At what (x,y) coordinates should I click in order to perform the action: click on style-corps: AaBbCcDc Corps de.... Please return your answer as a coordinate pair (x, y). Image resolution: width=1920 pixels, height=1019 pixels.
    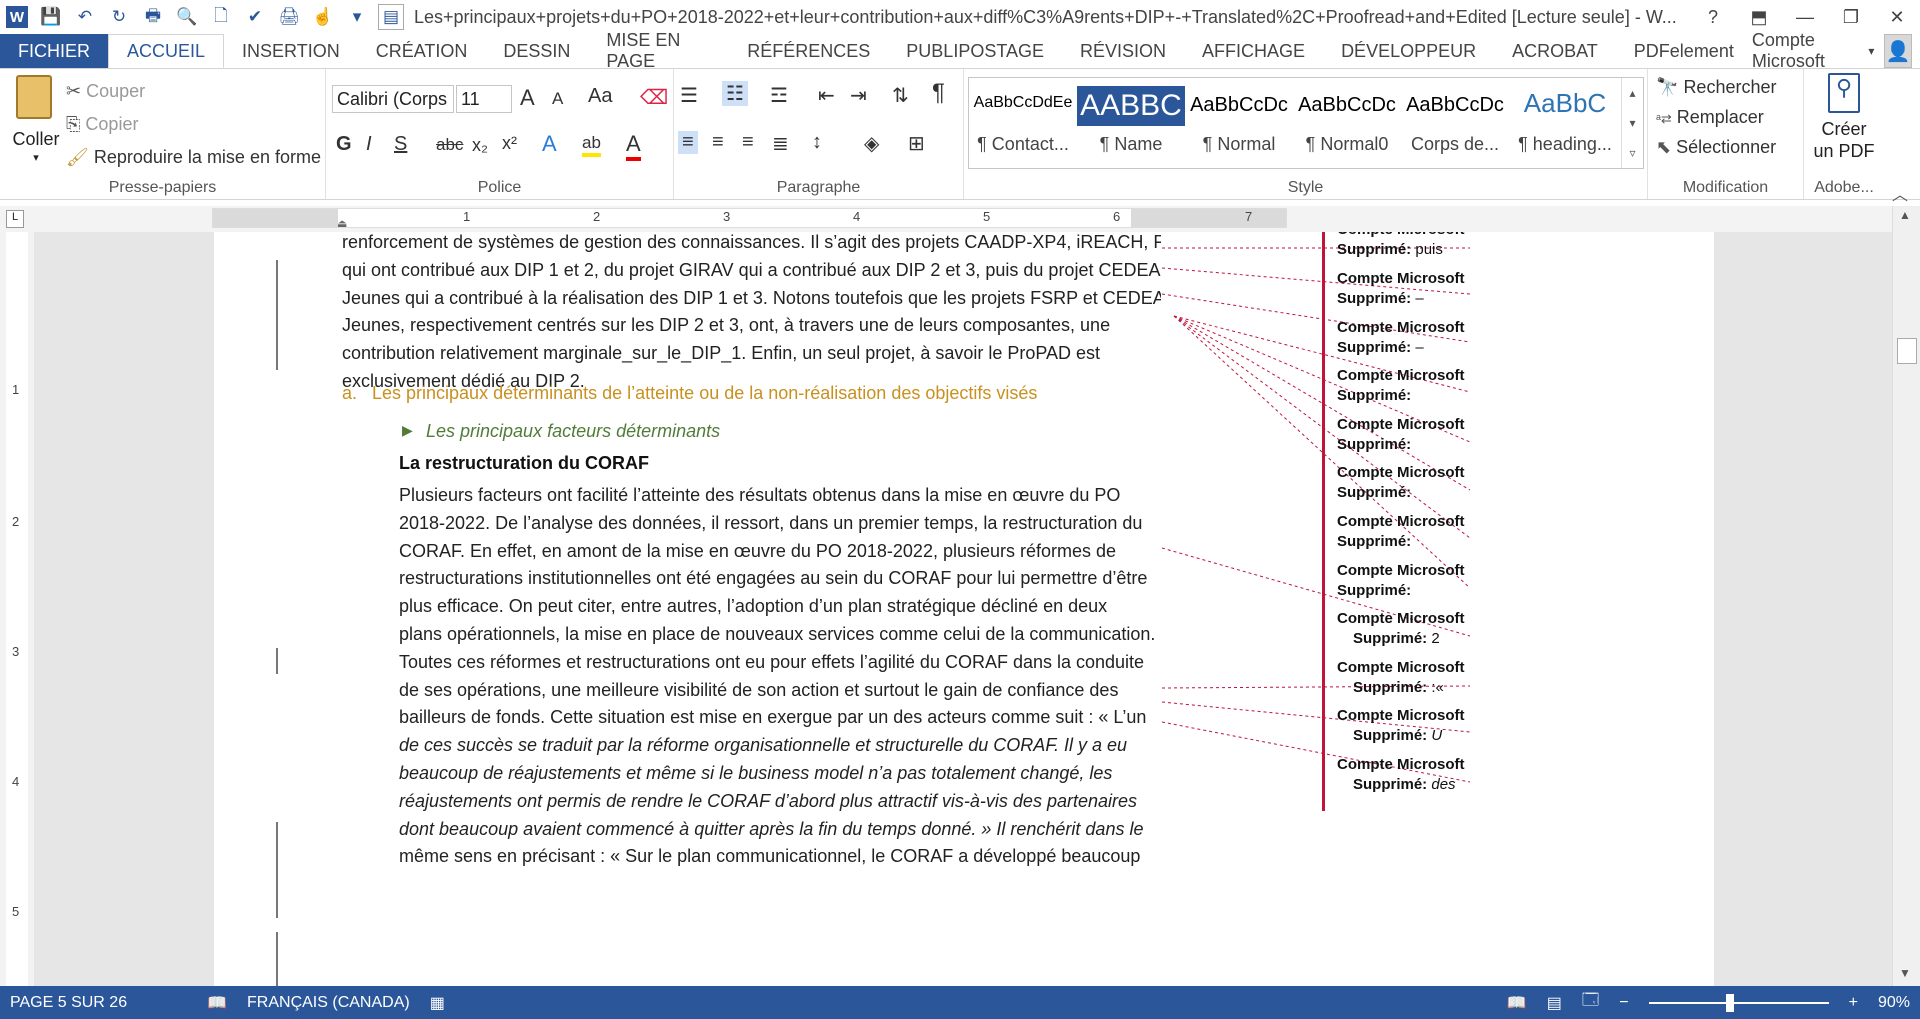
    Looking at the image, I should click on (1455, 123).